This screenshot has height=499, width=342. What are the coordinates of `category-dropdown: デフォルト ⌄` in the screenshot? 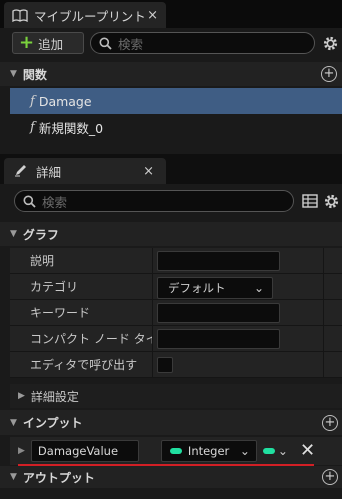 It's located at (215, 288).